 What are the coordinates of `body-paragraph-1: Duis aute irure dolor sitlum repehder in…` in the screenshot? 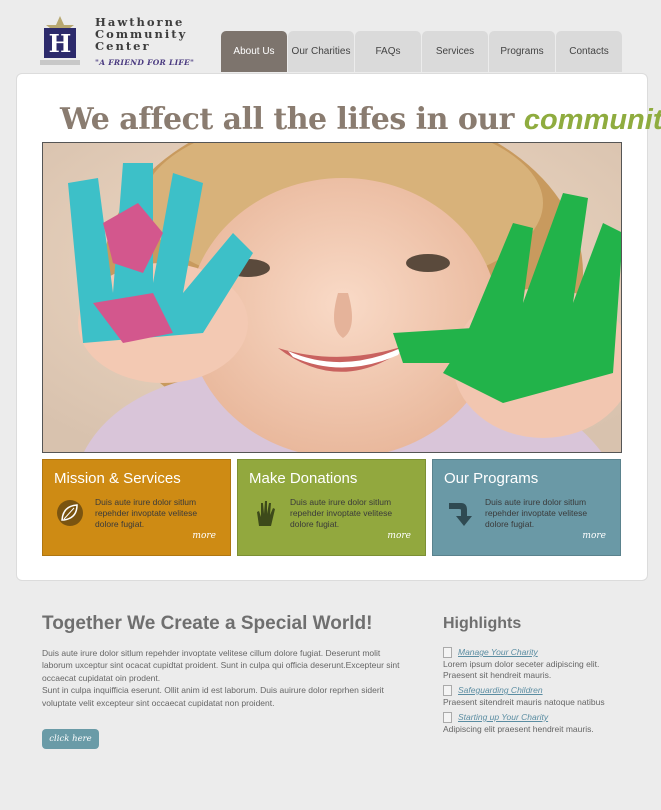 It's located at (221, 665).